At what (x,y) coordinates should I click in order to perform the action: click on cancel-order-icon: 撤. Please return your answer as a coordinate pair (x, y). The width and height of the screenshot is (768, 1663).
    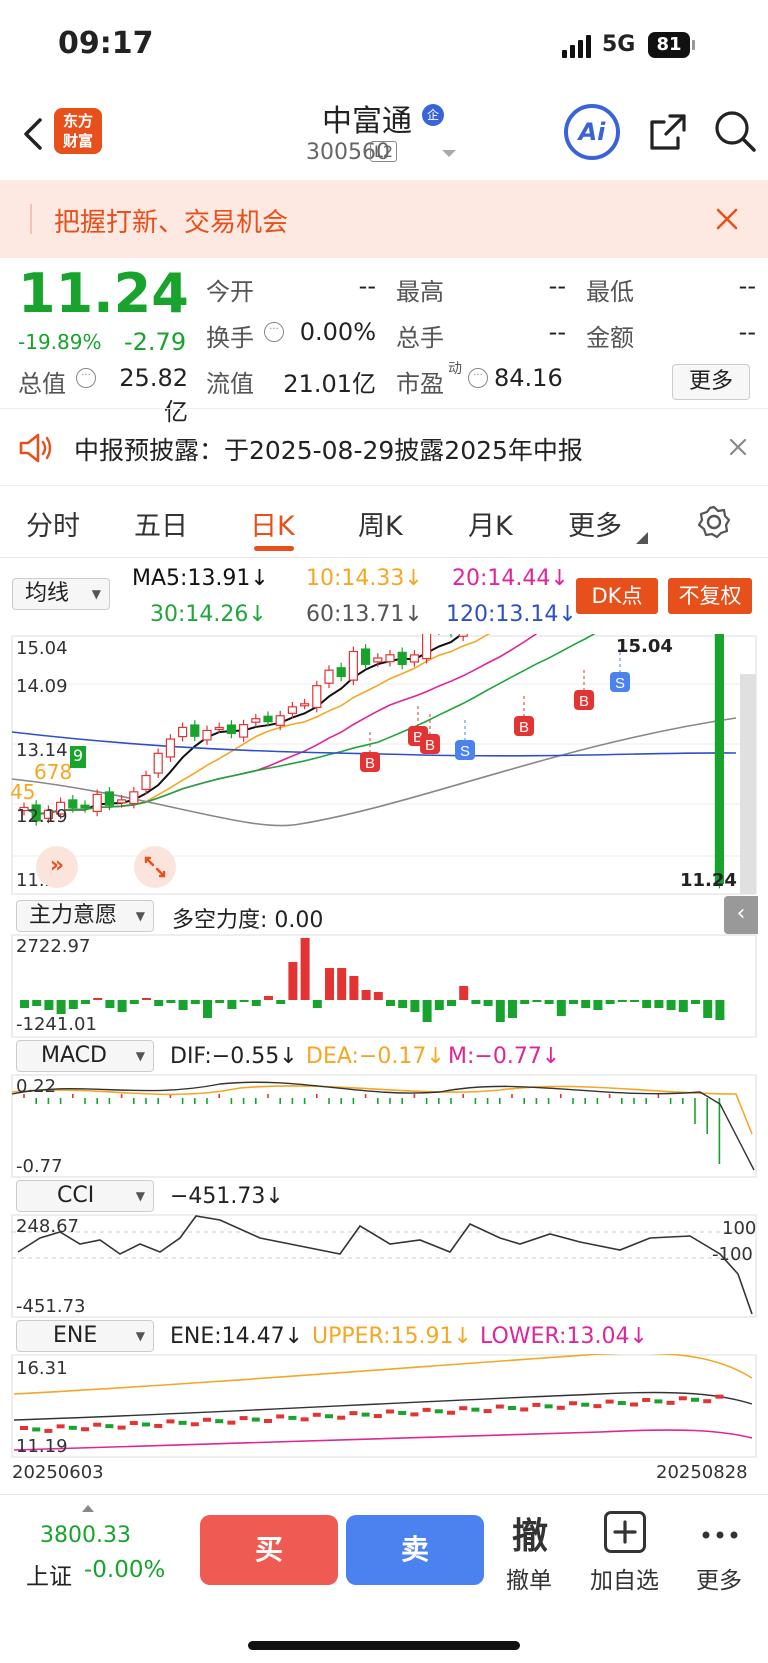
    Looking at the image, I should click on (530, 1533).